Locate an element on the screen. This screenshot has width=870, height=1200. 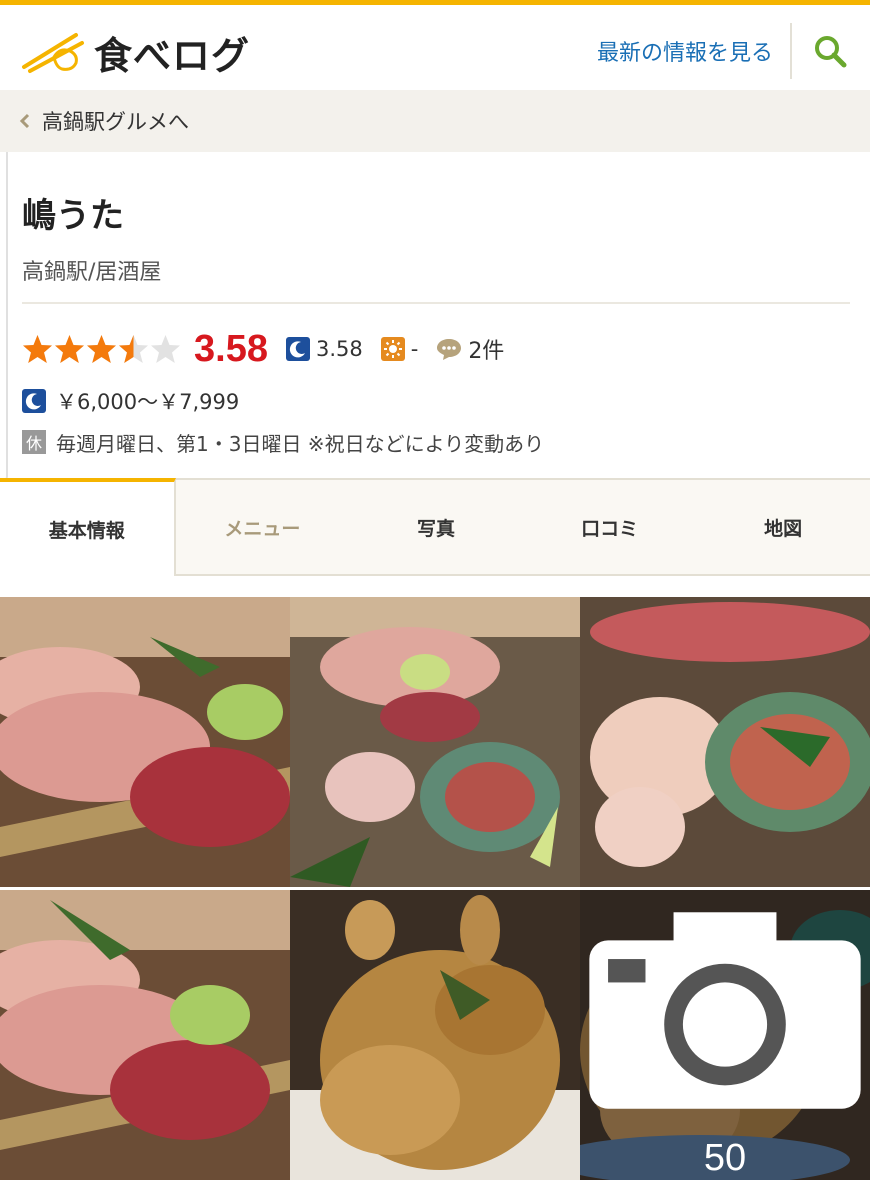
chopsticks-logo-icon is located at coordinates (53, 53).